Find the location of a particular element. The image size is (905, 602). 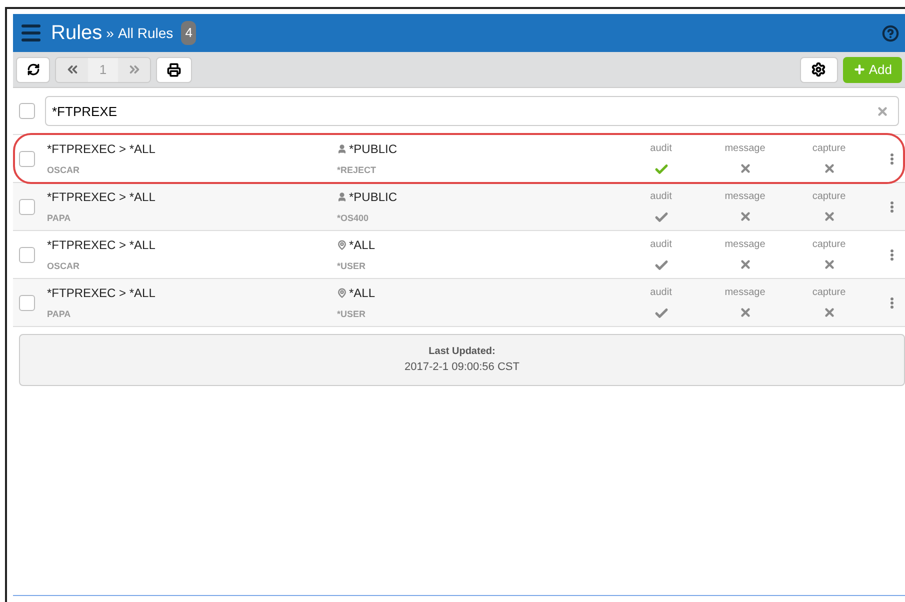

action-name: *REJECT is located at coordinates (357, 170).